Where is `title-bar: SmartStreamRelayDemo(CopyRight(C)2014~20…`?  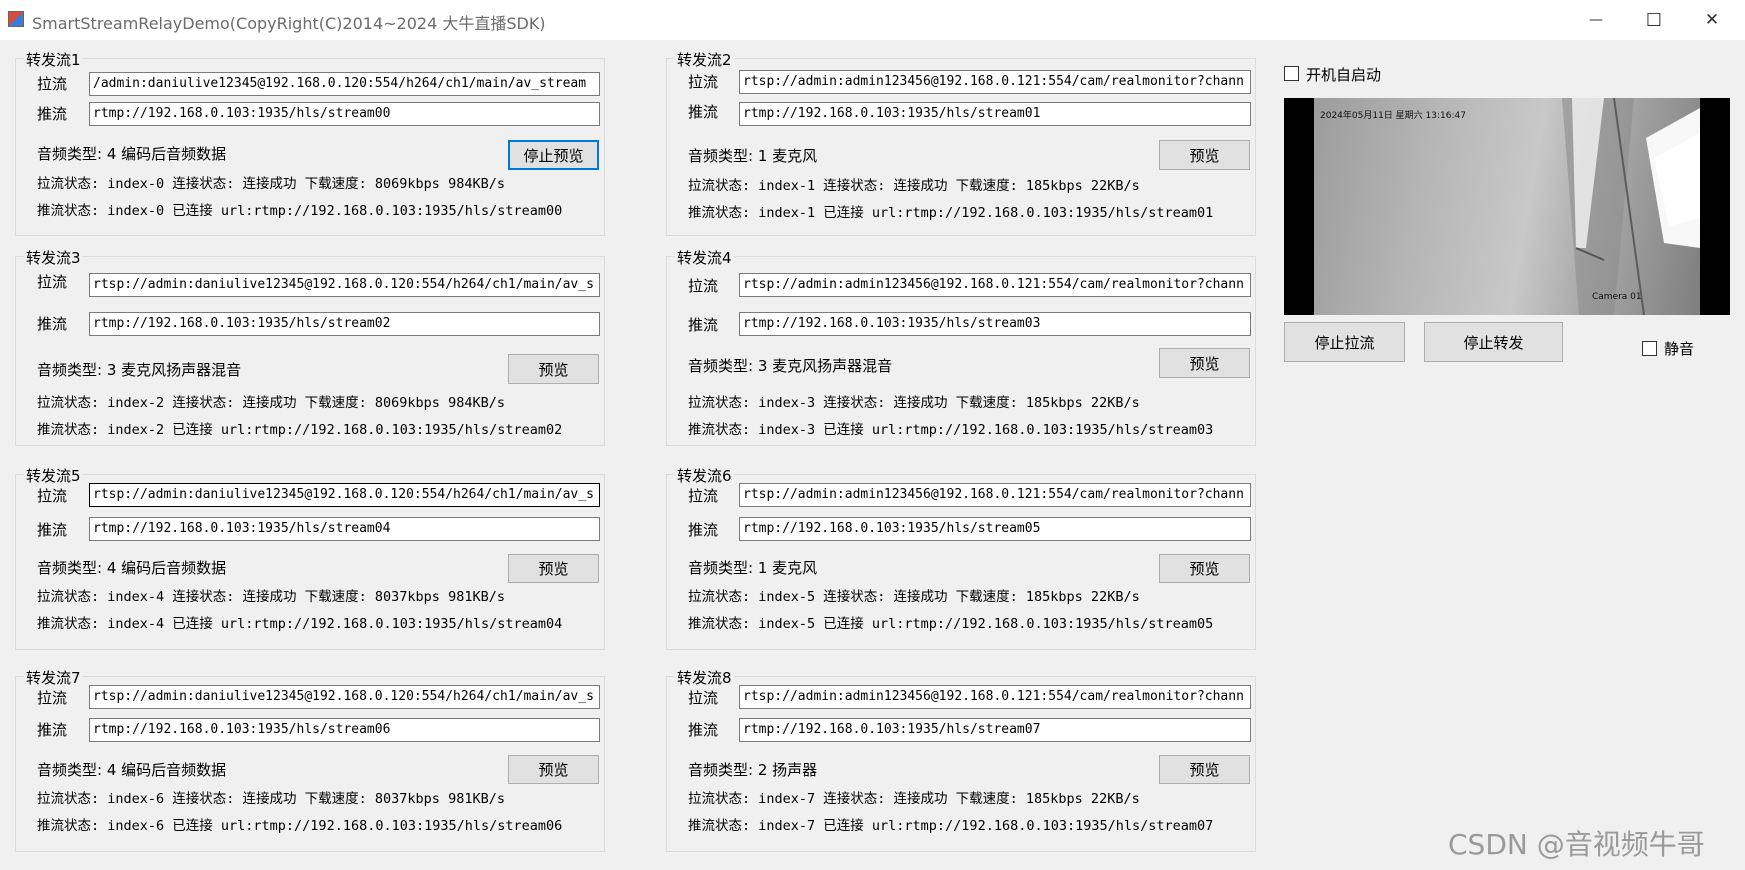 title-bar: SmartStreamRelayDemo(CopyRight(C)2014~20… is located at coordinates (872, 20).